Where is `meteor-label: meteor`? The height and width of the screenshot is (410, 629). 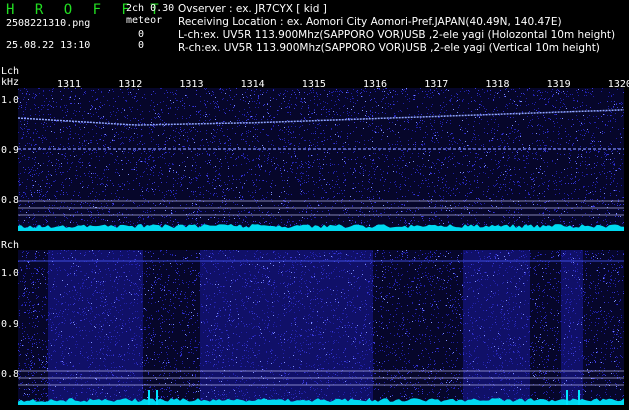
meteor-label: meteor is located at coordinates (144, 20).